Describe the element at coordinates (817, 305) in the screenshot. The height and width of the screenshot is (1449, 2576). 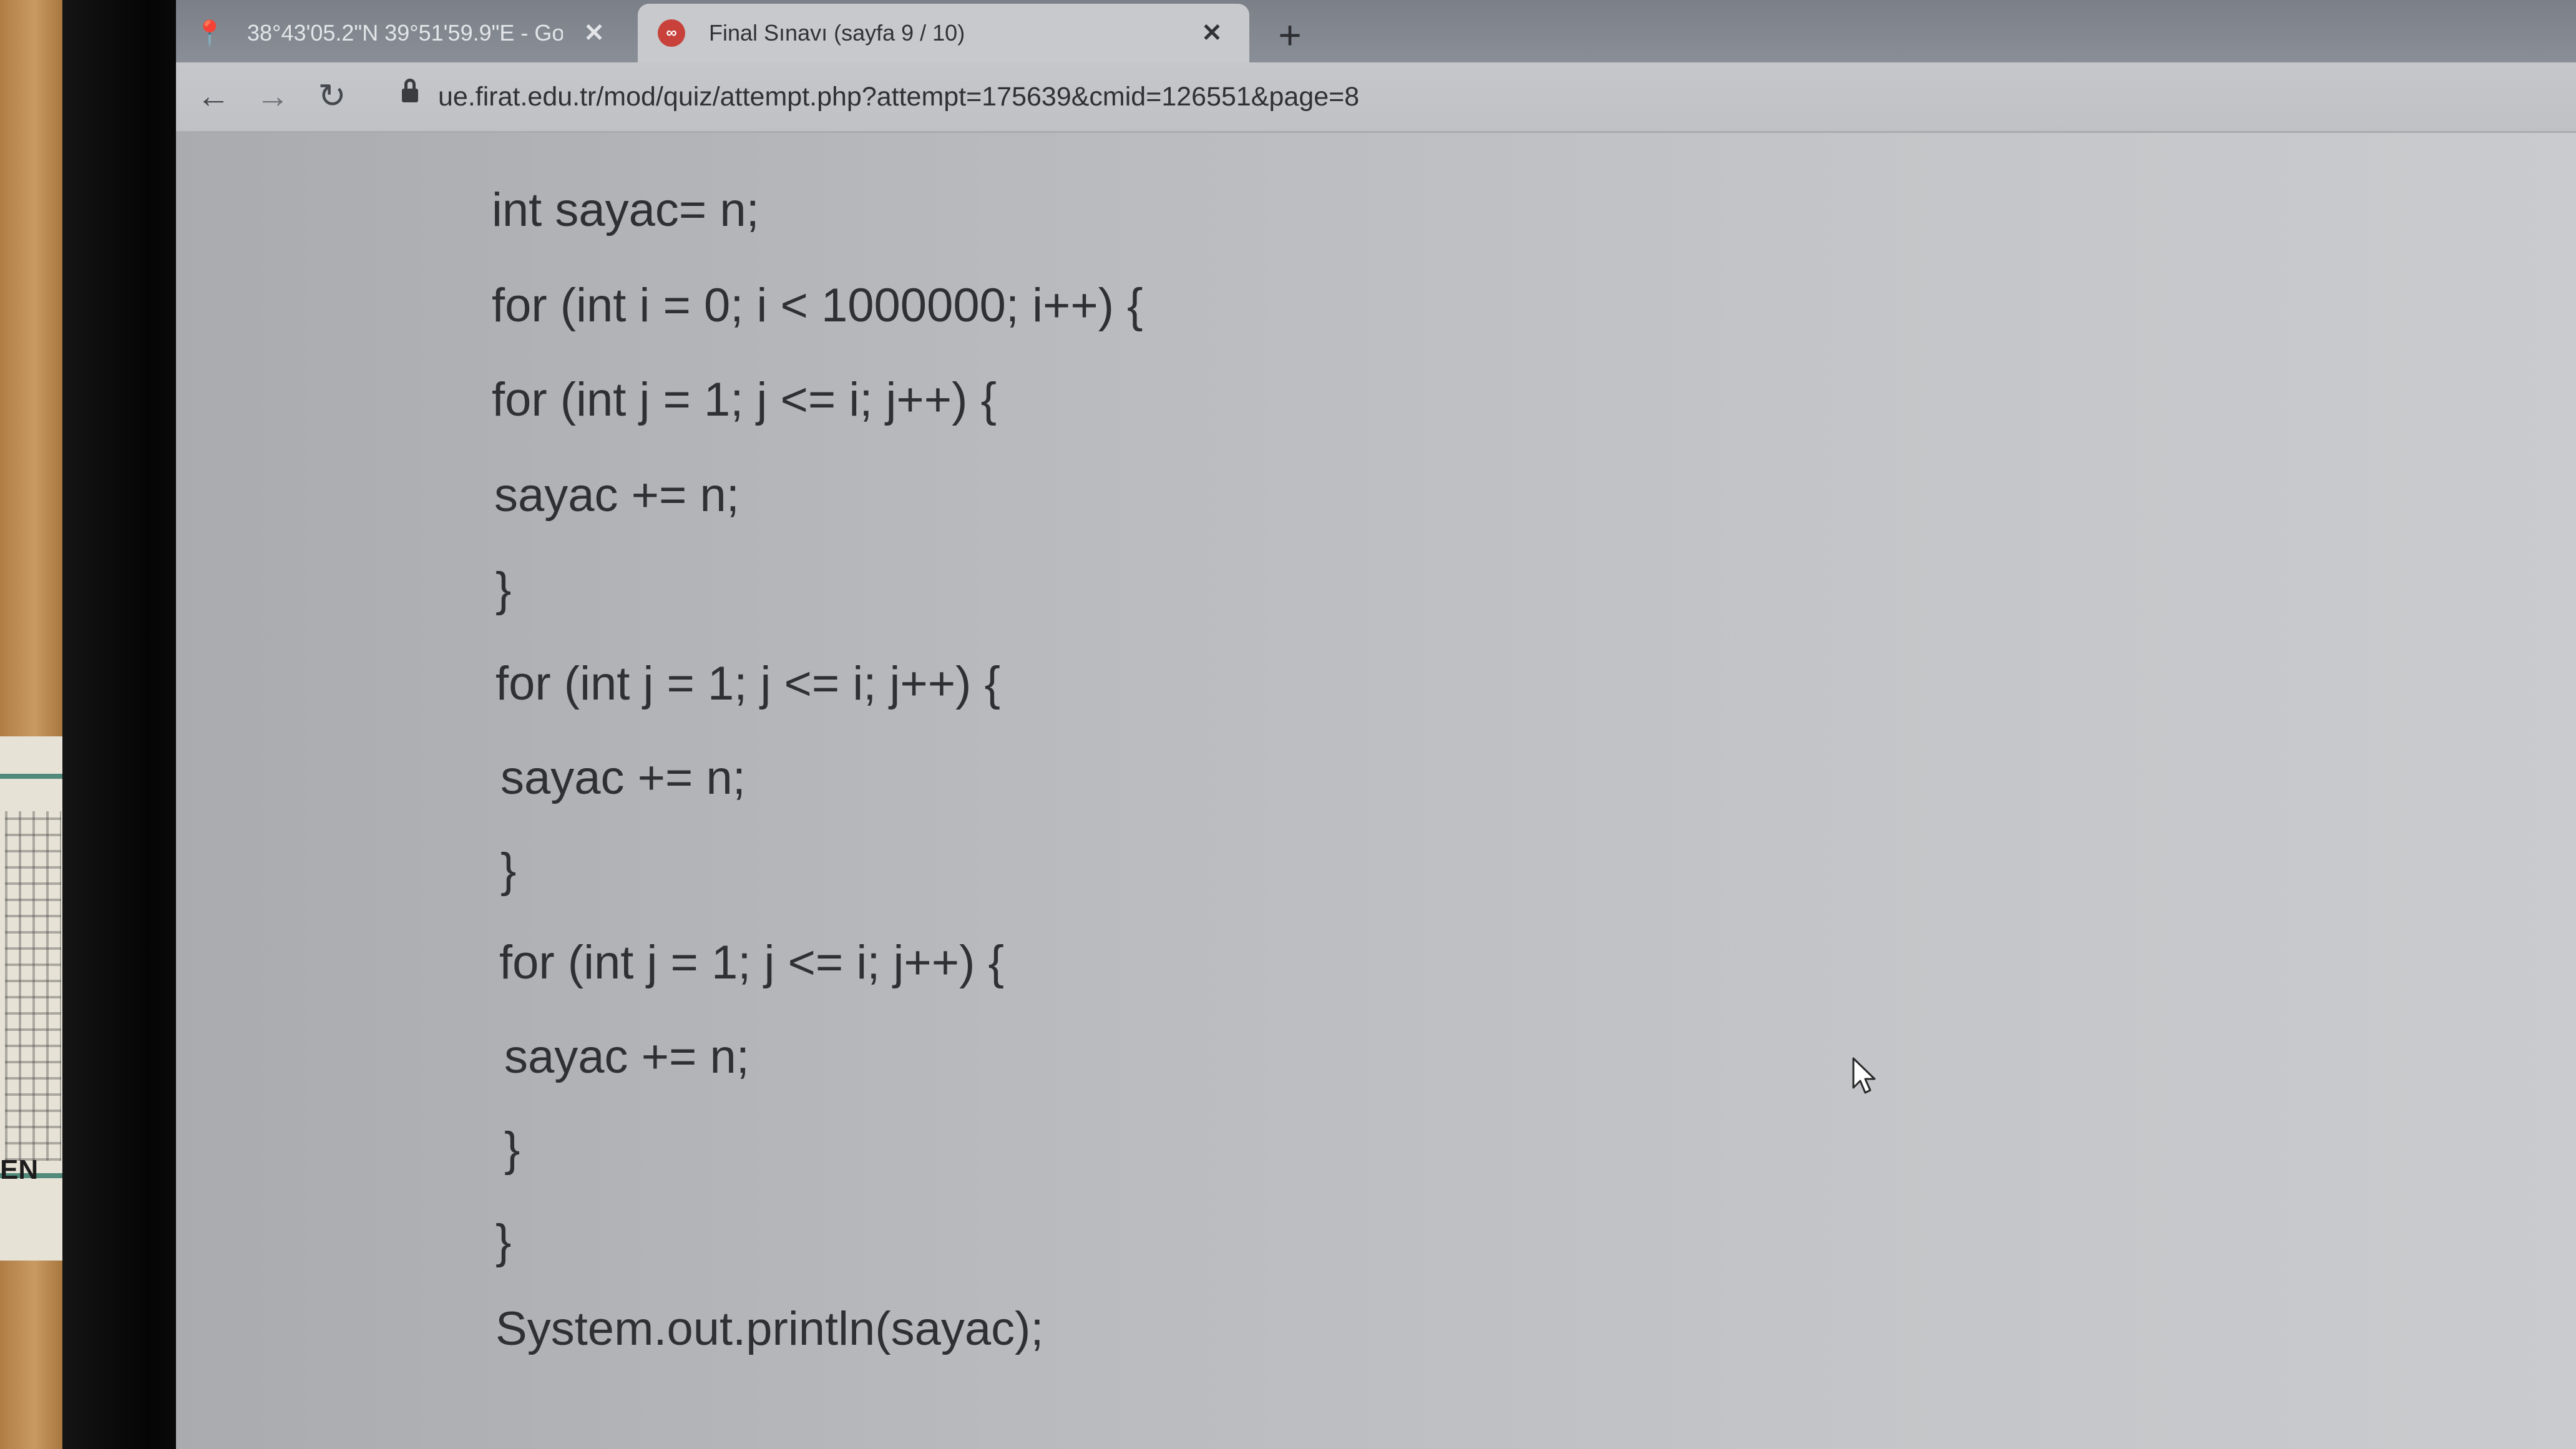
I see `code-line: for (int i = 0; i < 1000000; i++) {` at that location.